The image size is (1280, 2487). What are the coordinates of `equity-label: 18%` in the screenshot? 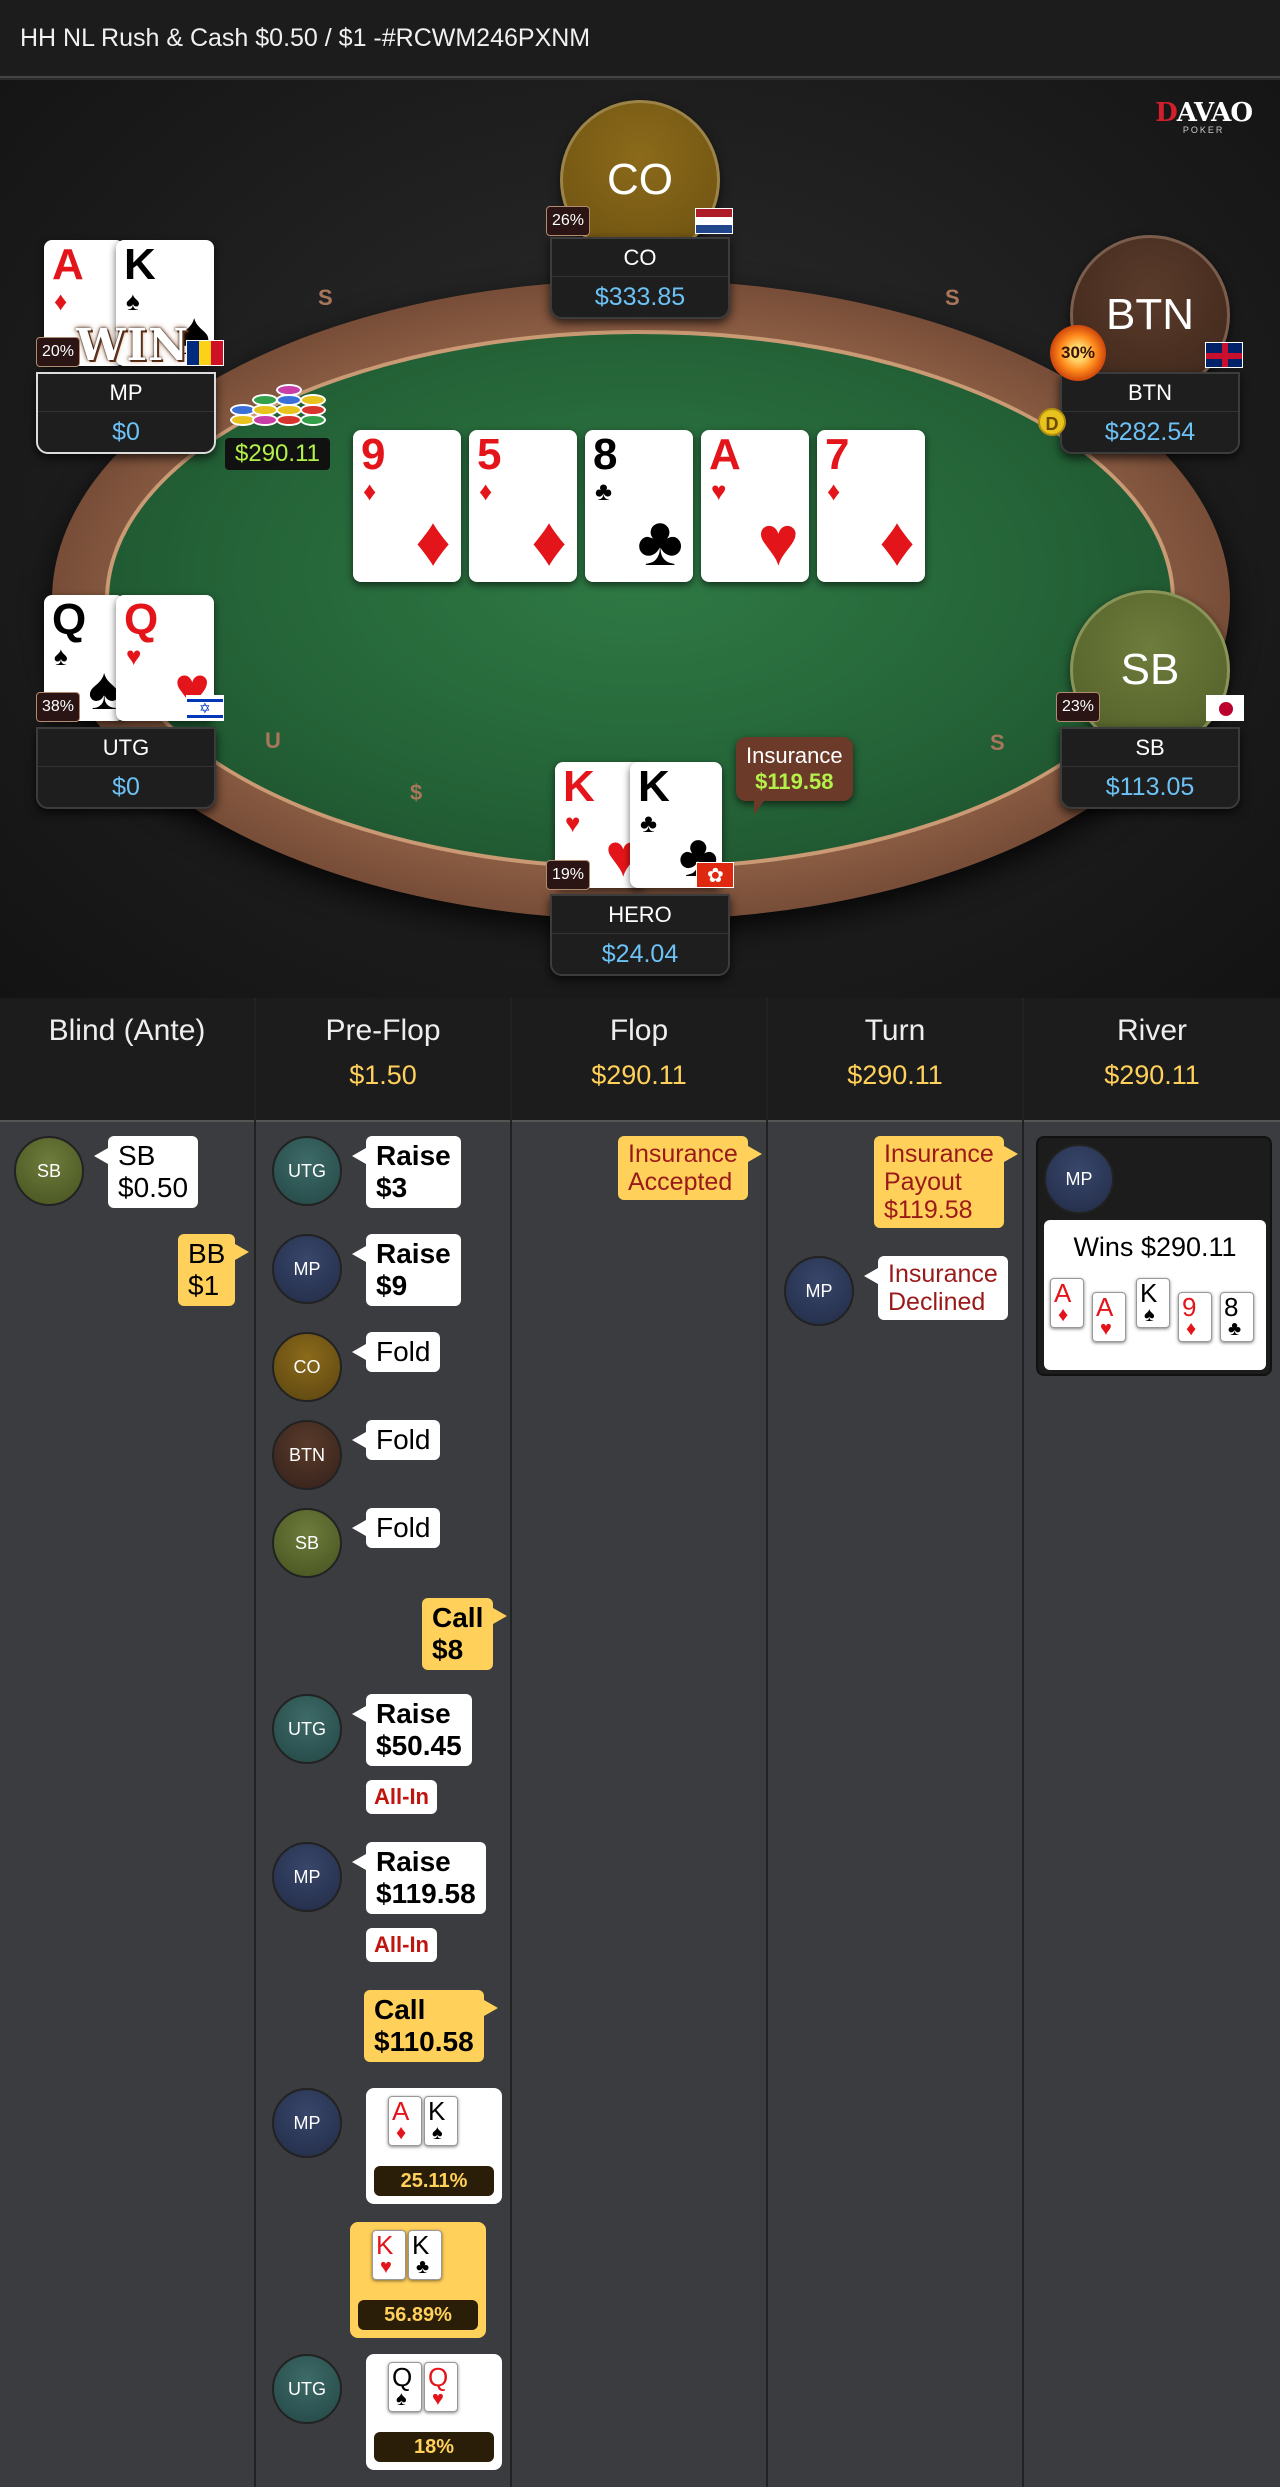 It's located at (434, 2447).